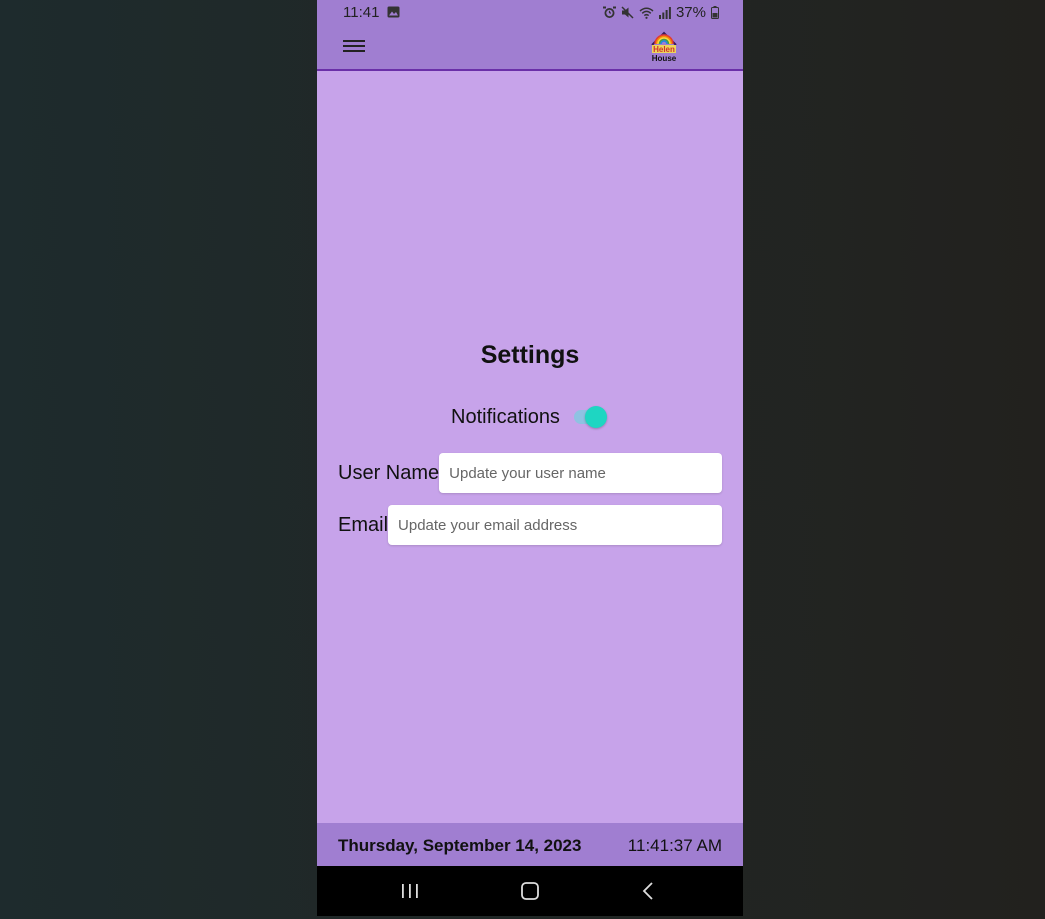 This screenshot has width=1045, height=919. Describe the element at coordinates (389, 472) in the screenshot. I see `username-label: User Name` at that location.